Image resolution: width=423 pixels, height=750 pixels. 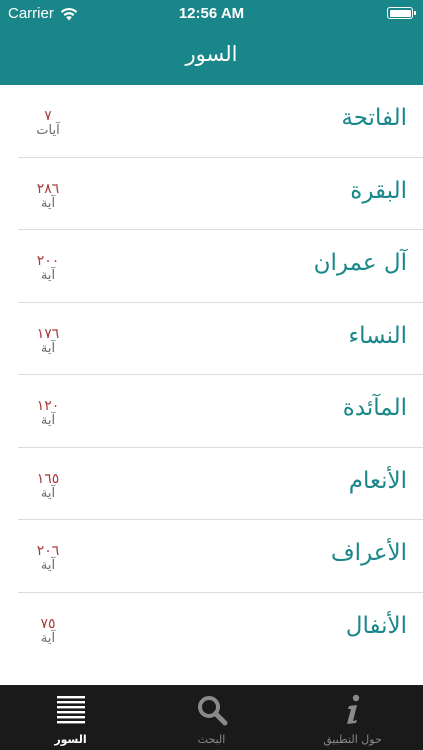 I want to click on ayah-number: ١٧٦, so click(x=48, y=333).